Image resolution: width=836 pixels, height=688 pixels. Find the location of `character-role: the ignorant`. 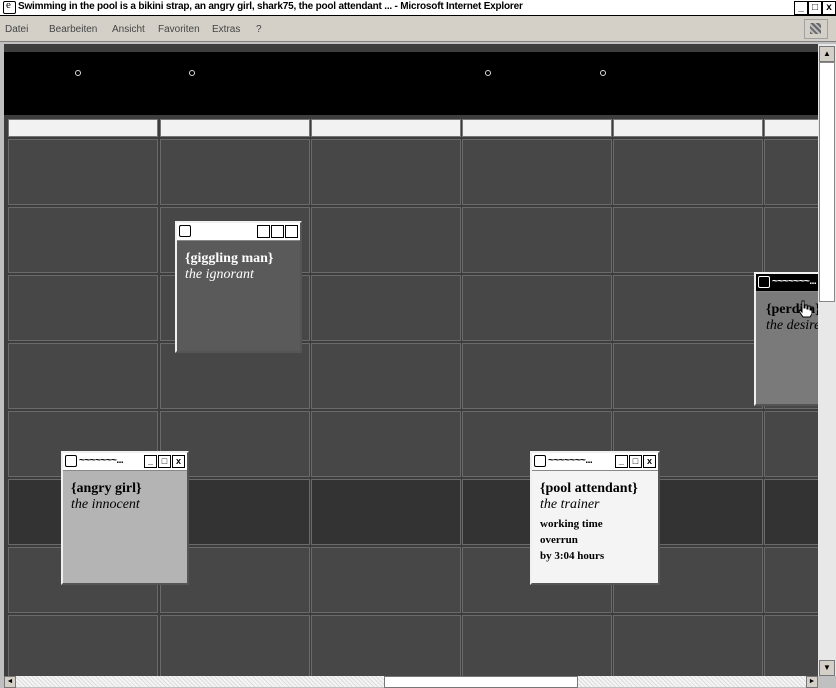

character-role: the ignorant is located at coordinates (219, 274).